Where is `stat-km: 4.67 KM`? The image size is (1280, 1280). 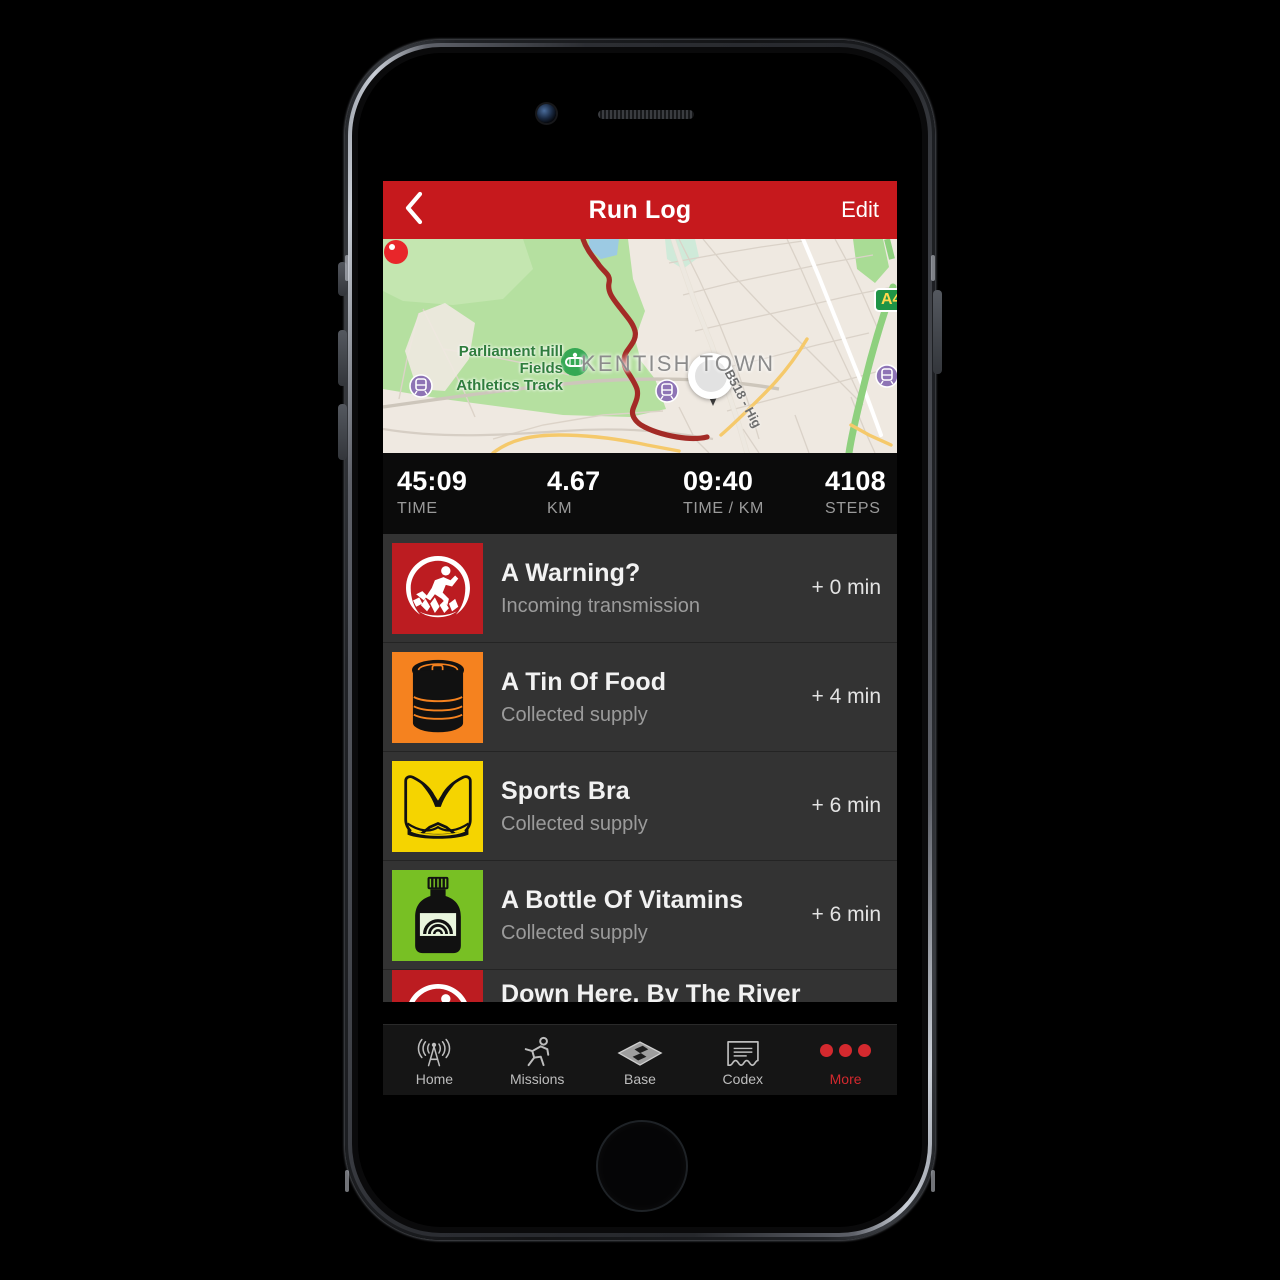 stat-km: 4.67 KM is located at coordinates (601, 492).